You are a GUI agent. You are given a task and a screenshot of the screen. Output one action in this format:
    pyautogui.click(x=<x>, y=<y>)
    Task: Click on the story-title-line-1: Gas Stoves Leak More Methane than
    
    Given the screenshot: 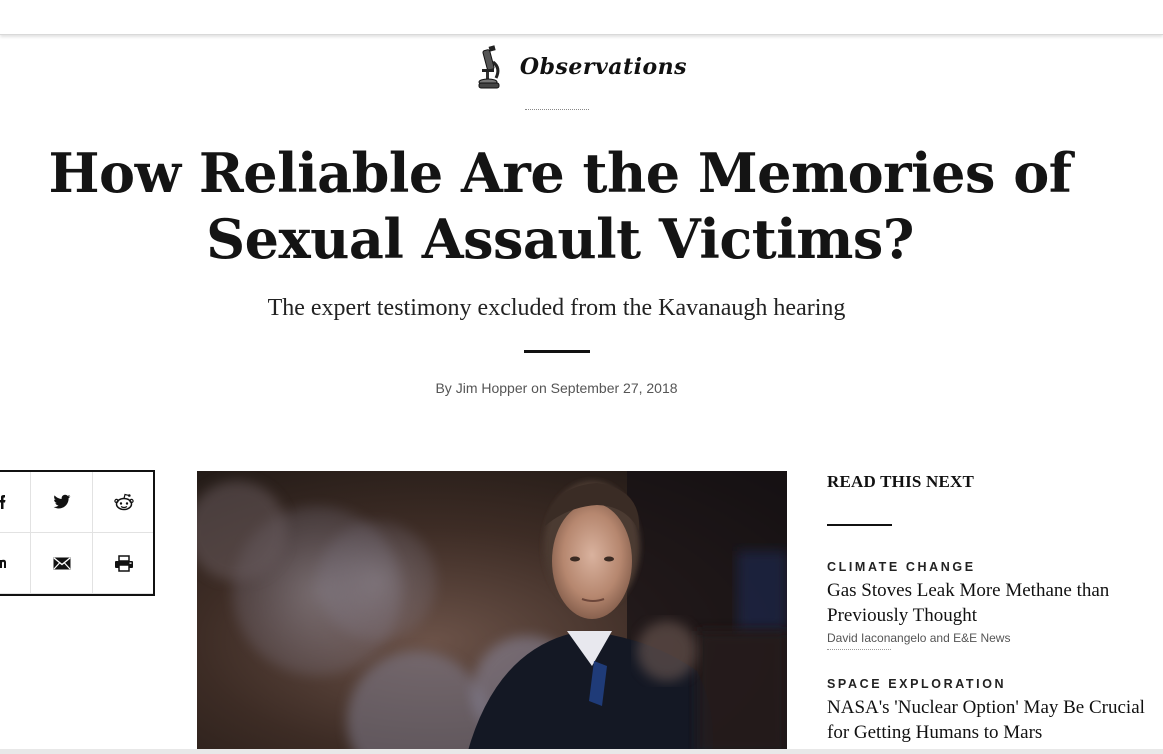 What is the action you would take?
    pyautogui.click(x=968, y=590)
    